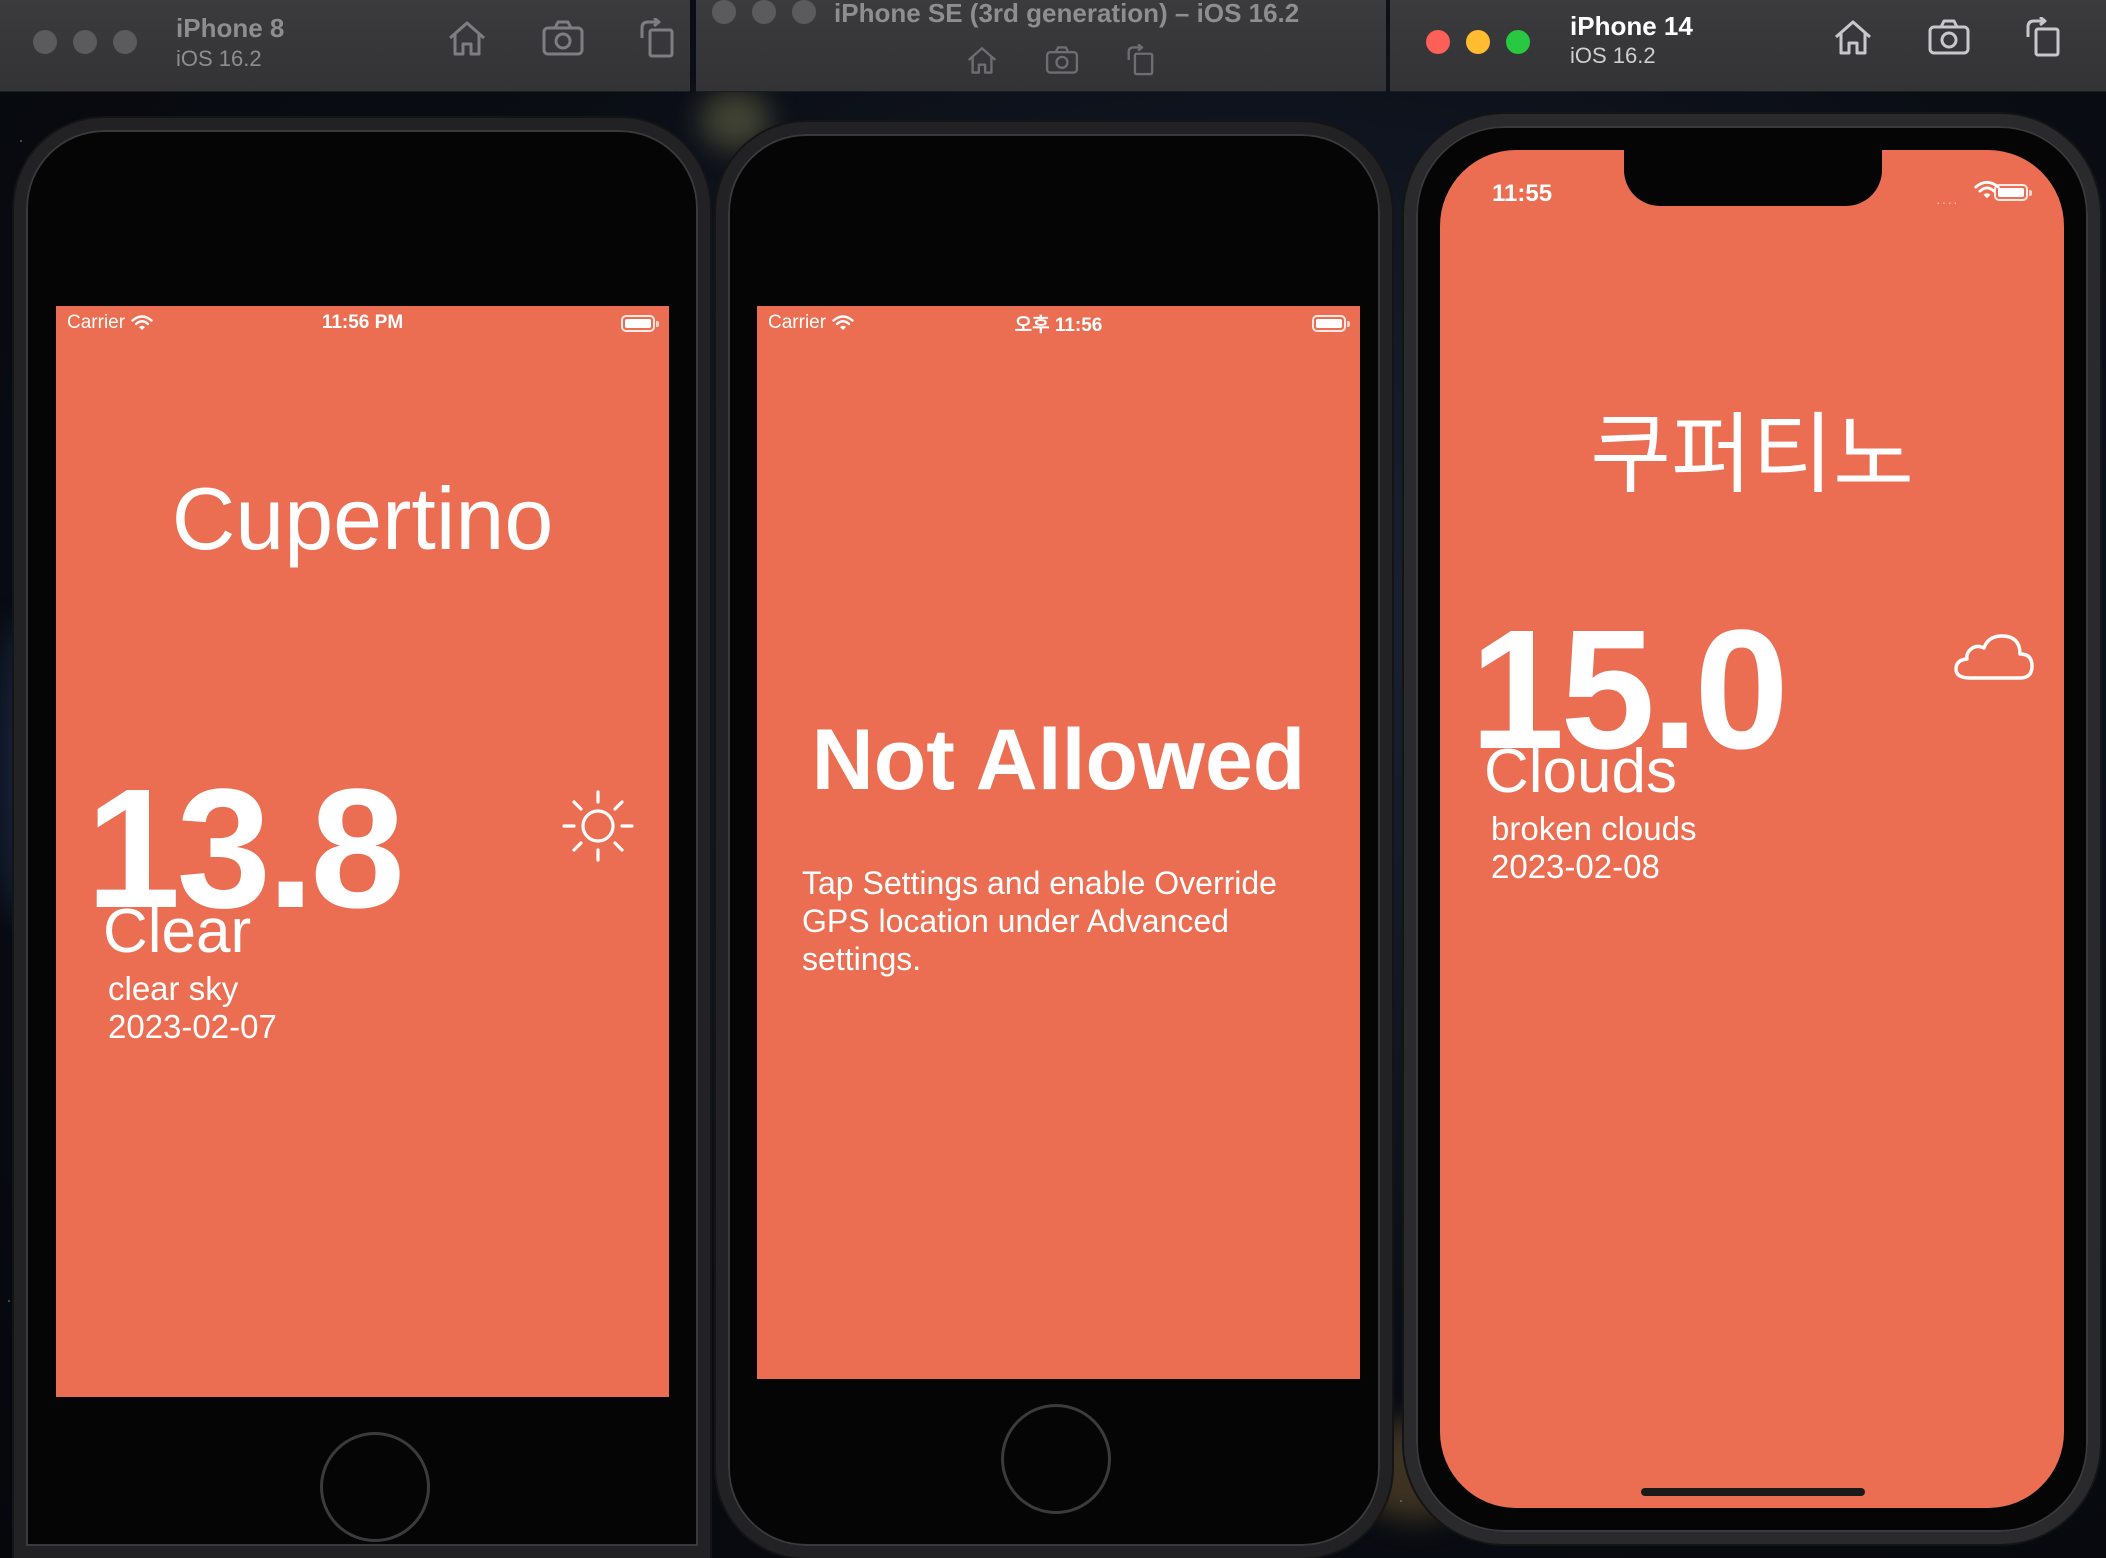  What do you see at coordinates (173, 988) in the screenshot?
I see `weather-description: clear sky` at bounding box center [173, 988].